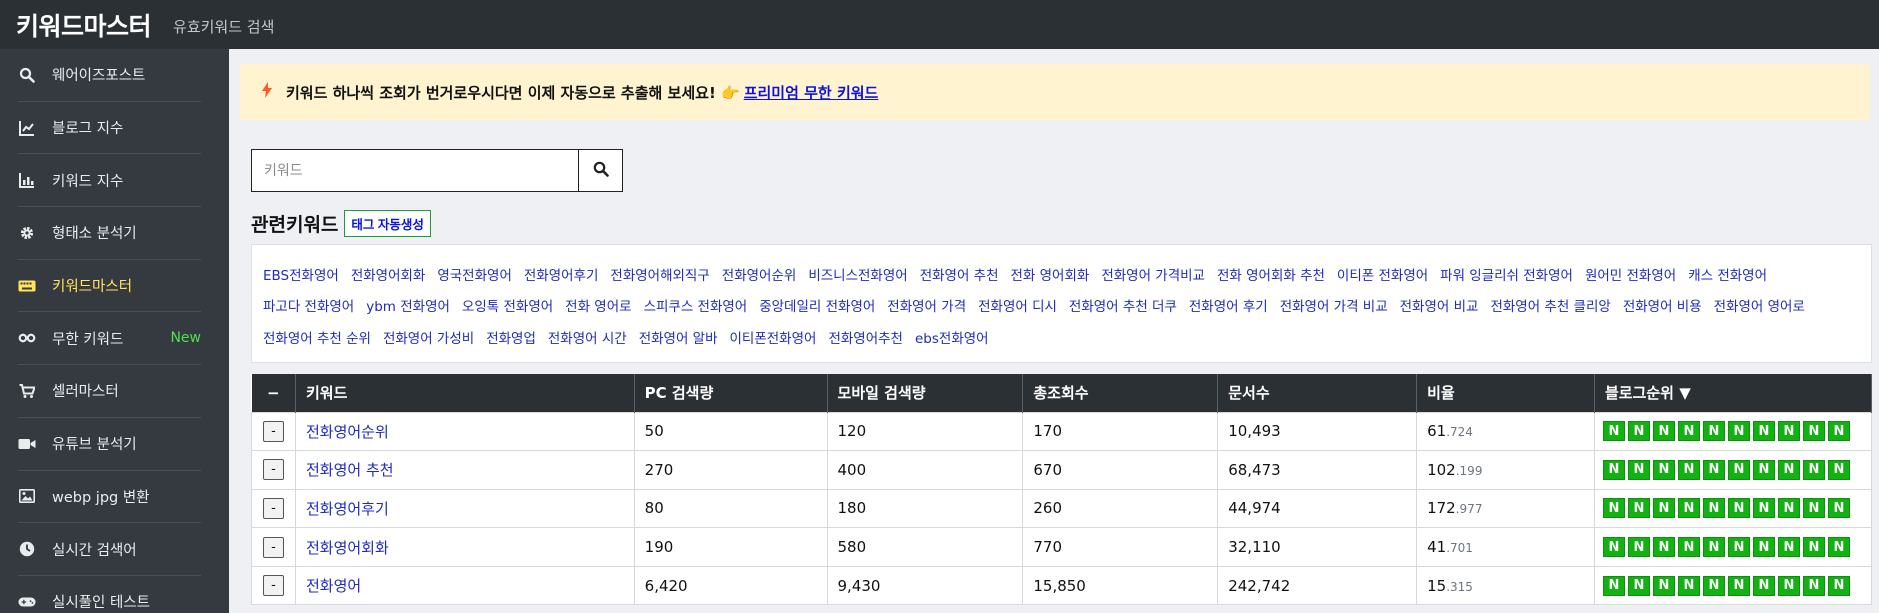 This screenshot has height=613, width=1879. What do you see at coordinates (84, 25) in the screenshot?
I see `brand-logo: 키워드마스터` at bounding box center [84, 25].